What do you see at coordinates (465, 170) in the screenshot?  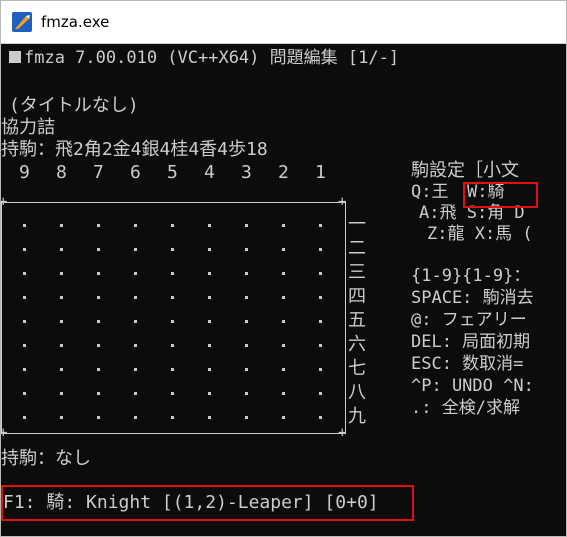 I see `help-heading: 駒設定［小文` at bounding box center [465, 170].